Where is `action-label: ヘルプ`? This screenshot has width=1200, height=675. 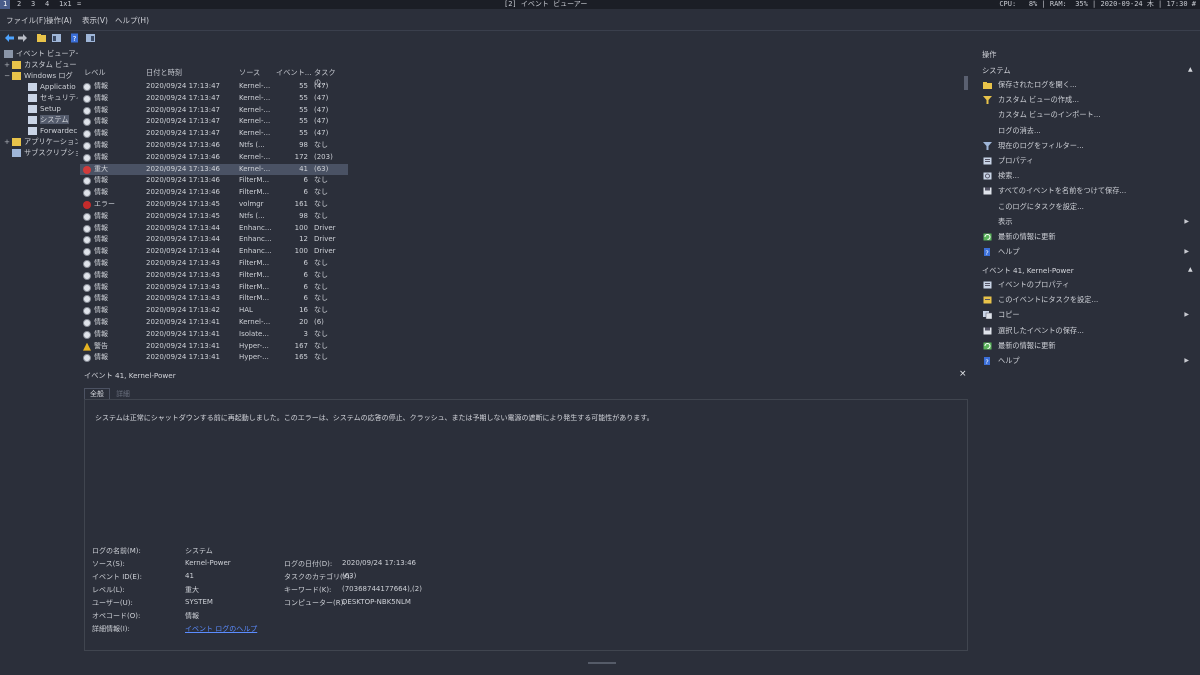 action-label: ヘルプ is located at coordinates (1009, 360).